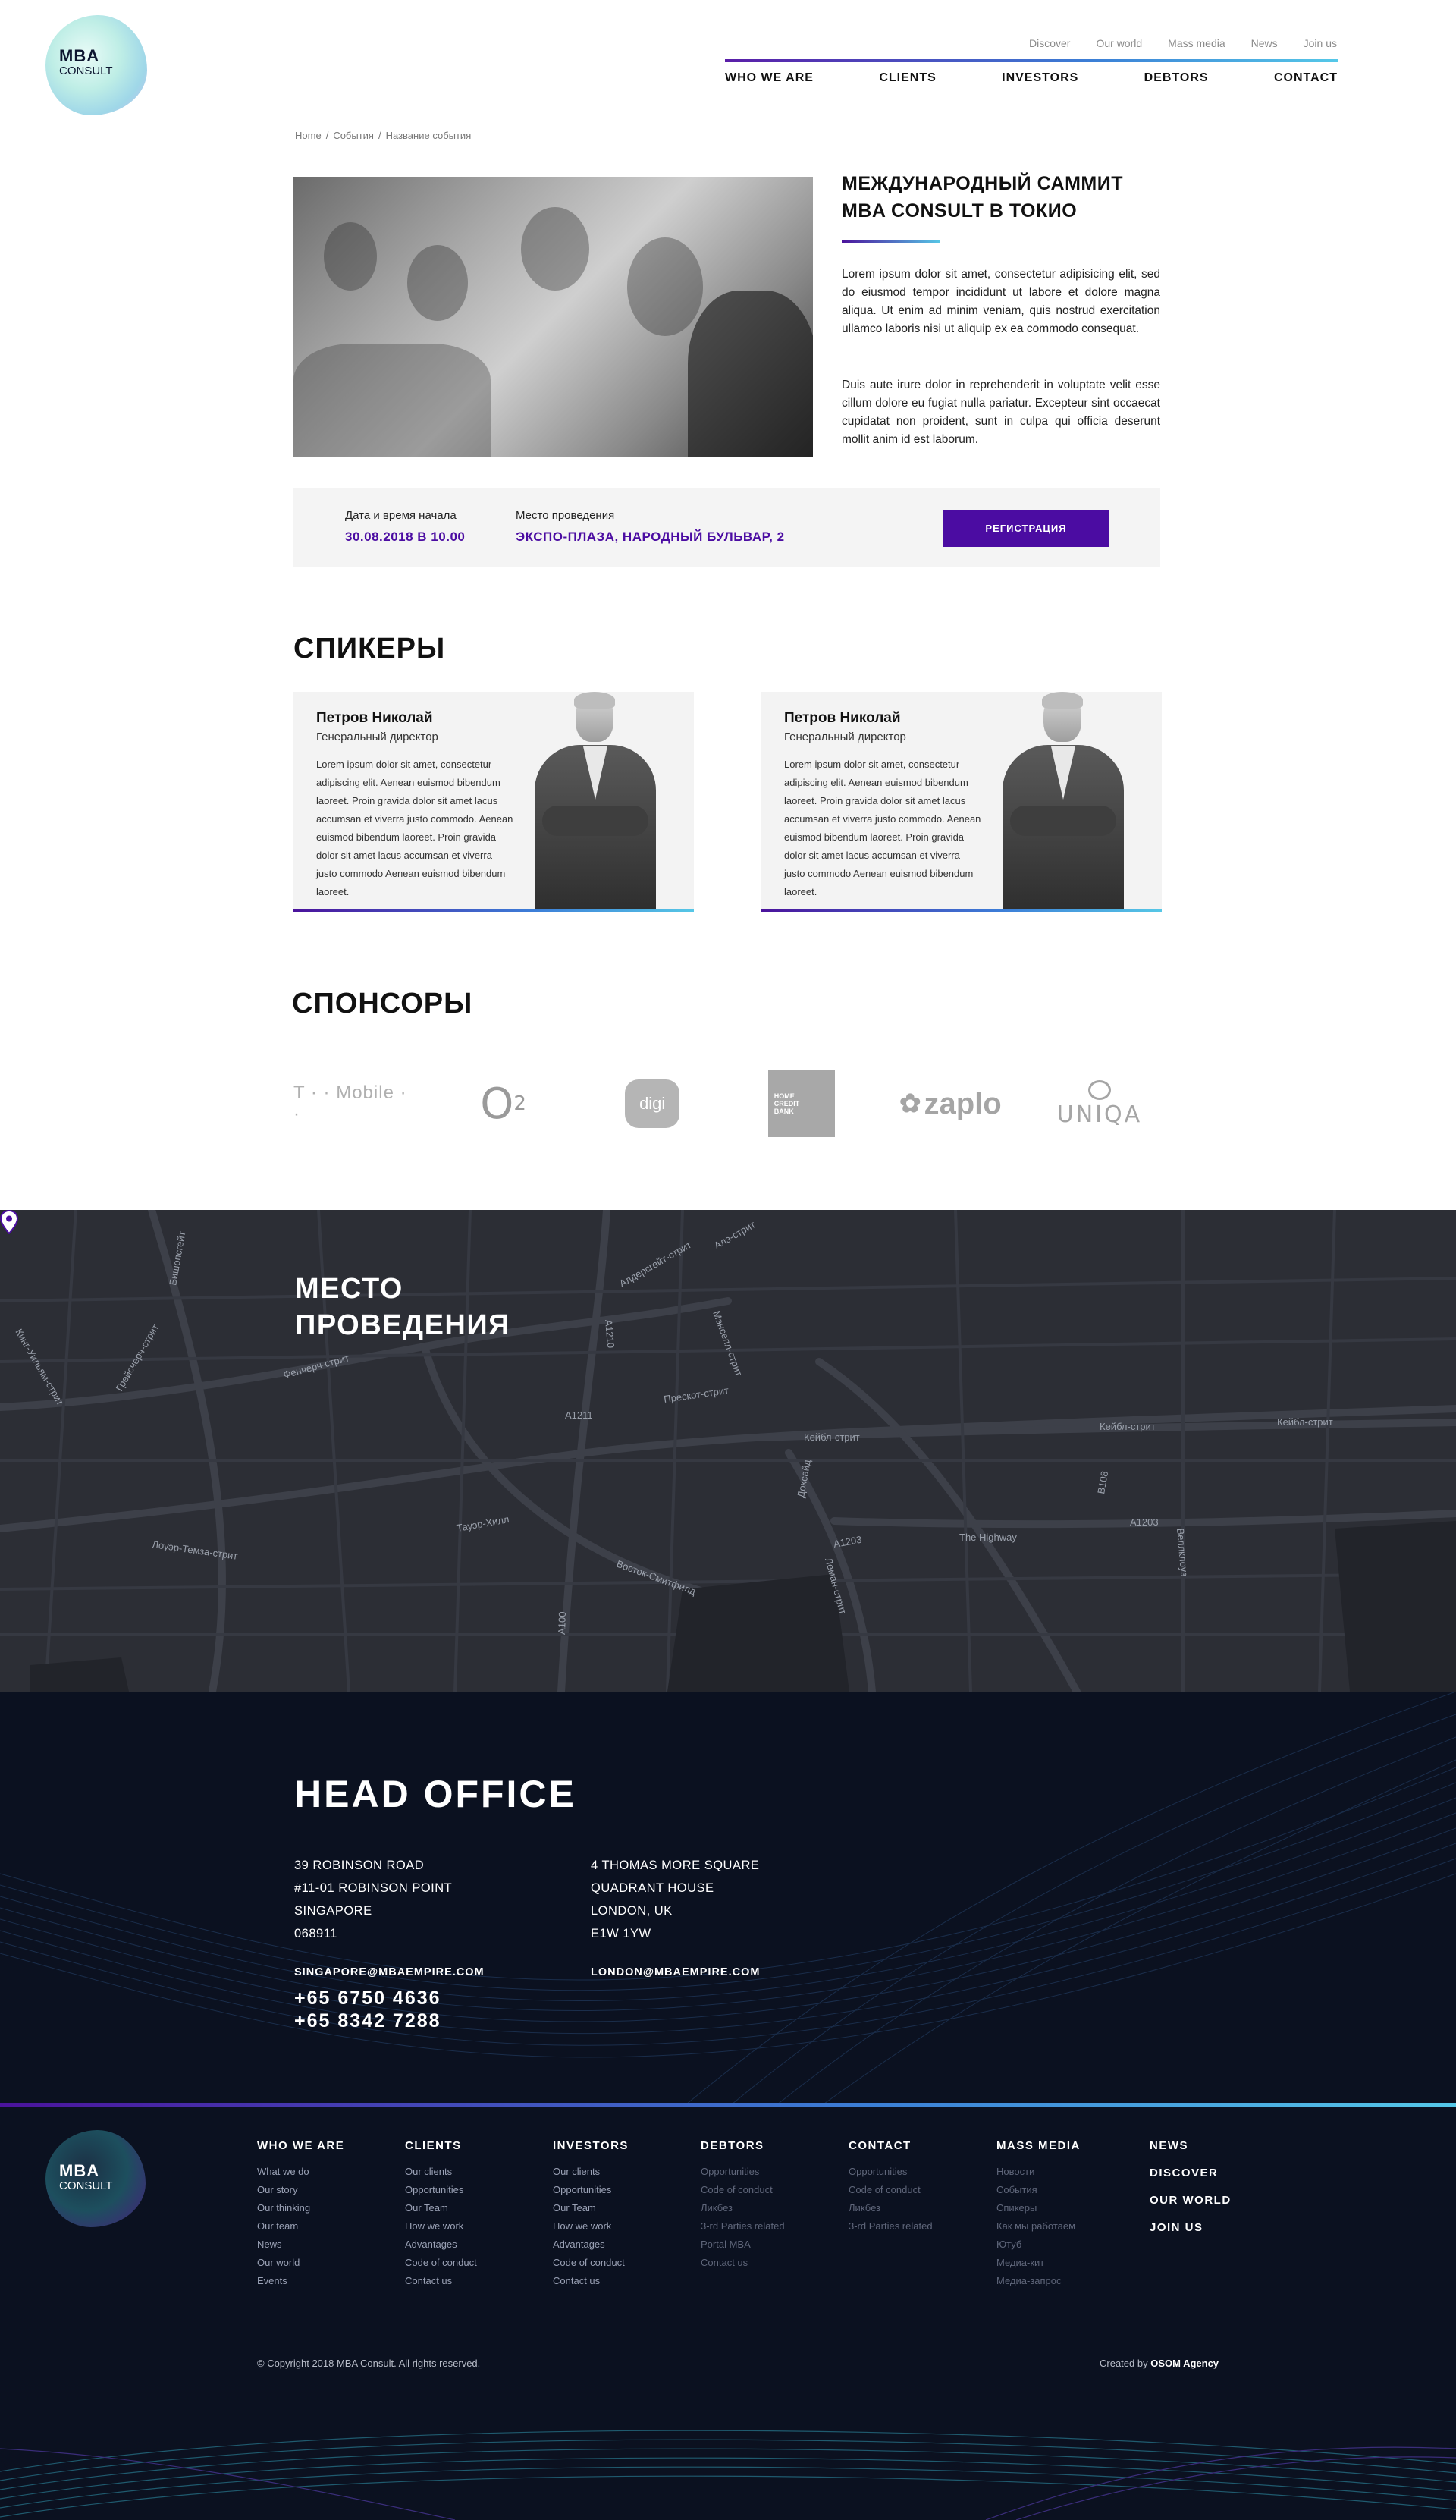 This screenshot has width=1456, height=2520. I want to click on footer-column-title: DEBTORS, so click(743, 2145).